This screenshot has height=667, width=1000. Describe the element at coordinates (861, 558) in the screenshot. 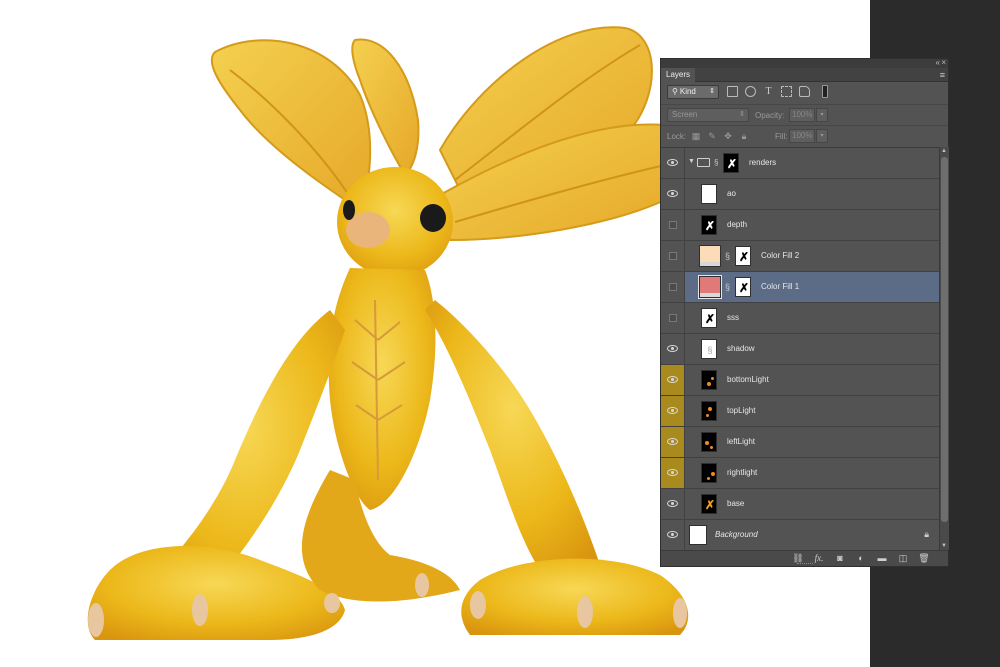

I see `new-adjustment-icon: ◐` at that location.